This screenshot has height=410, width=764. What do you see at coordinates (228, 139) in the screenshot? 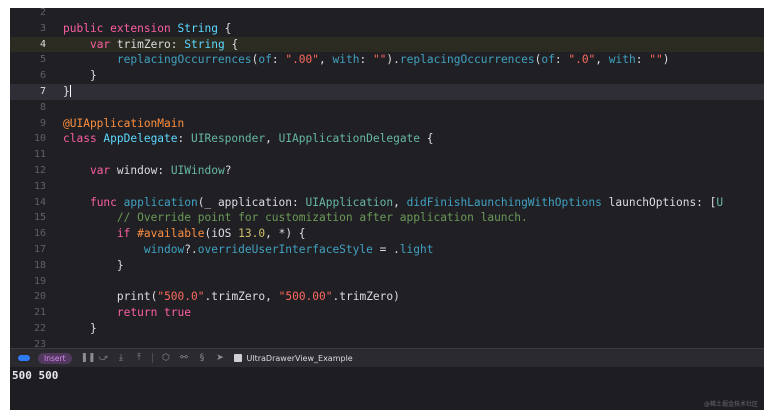
I see `code-token: UIResponder` at bounding box center [228, 139].